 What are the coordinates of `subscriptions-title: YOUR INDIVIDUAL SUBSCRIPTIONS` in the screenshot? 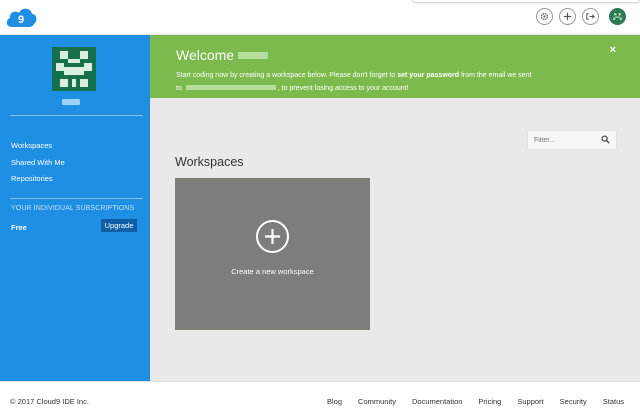 It's located at (73, 208).